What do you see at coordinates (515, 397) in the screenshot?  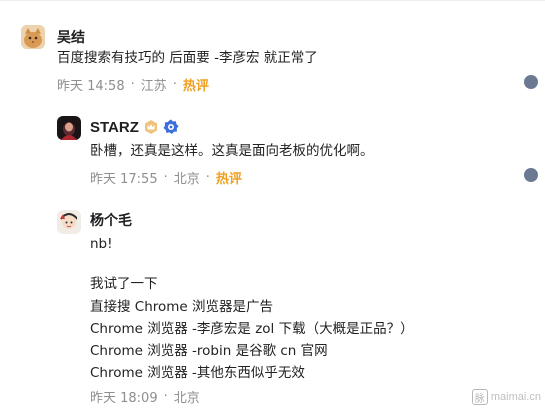 I see `watermark-text: maimai.cn` at bounding box center [515, 397].